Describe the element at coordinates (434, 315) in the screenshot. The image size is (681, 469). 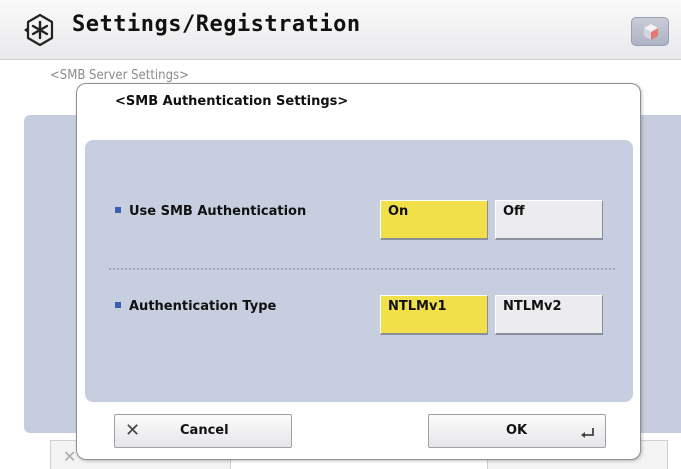
I see `ntlmv1-button: NTLMv1` at that location.